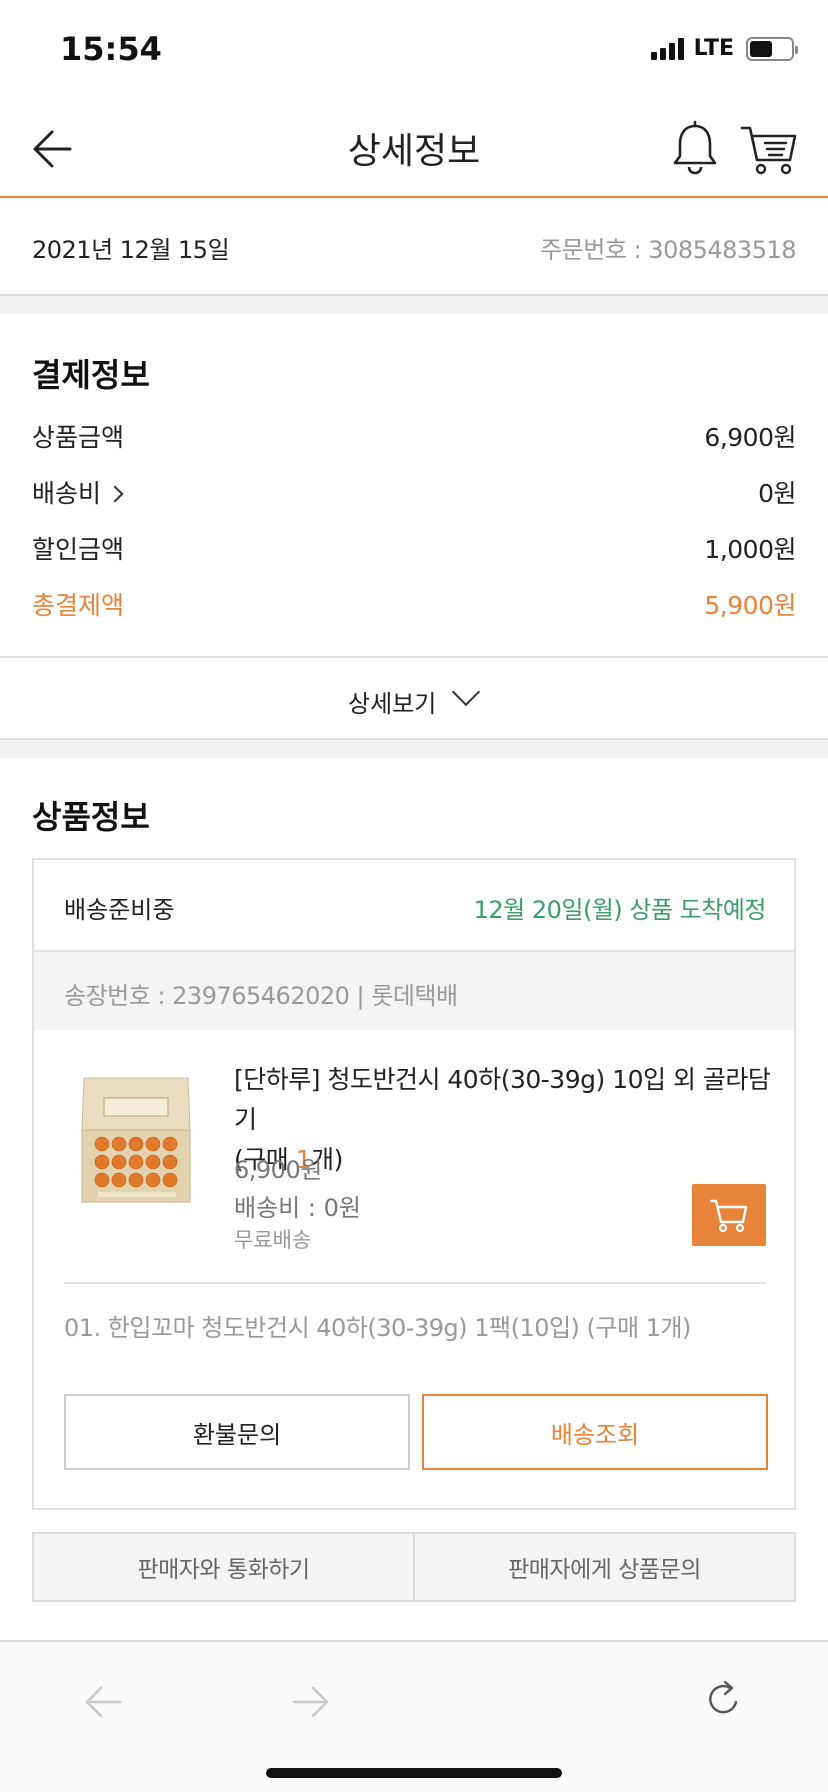 Image resolution: width=828 pixels, height=1792 pixels. I want to click on payment-label: 총결제액, so click(78, 605).